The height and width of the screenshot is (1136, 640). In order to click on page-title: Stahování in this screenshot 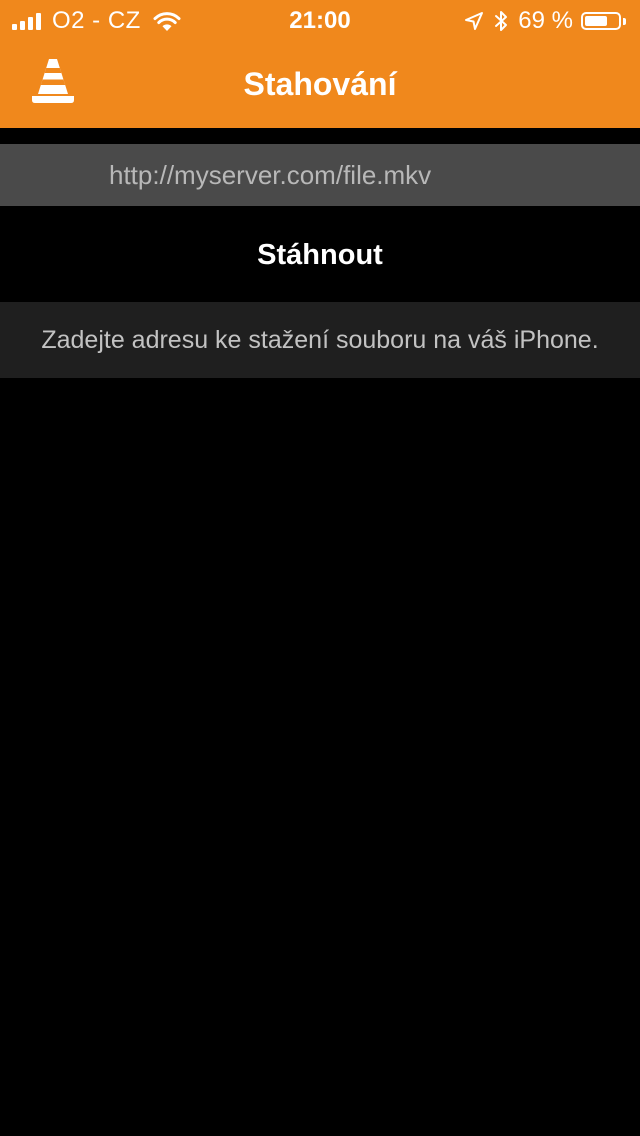, I will do `click(320, 84)`.